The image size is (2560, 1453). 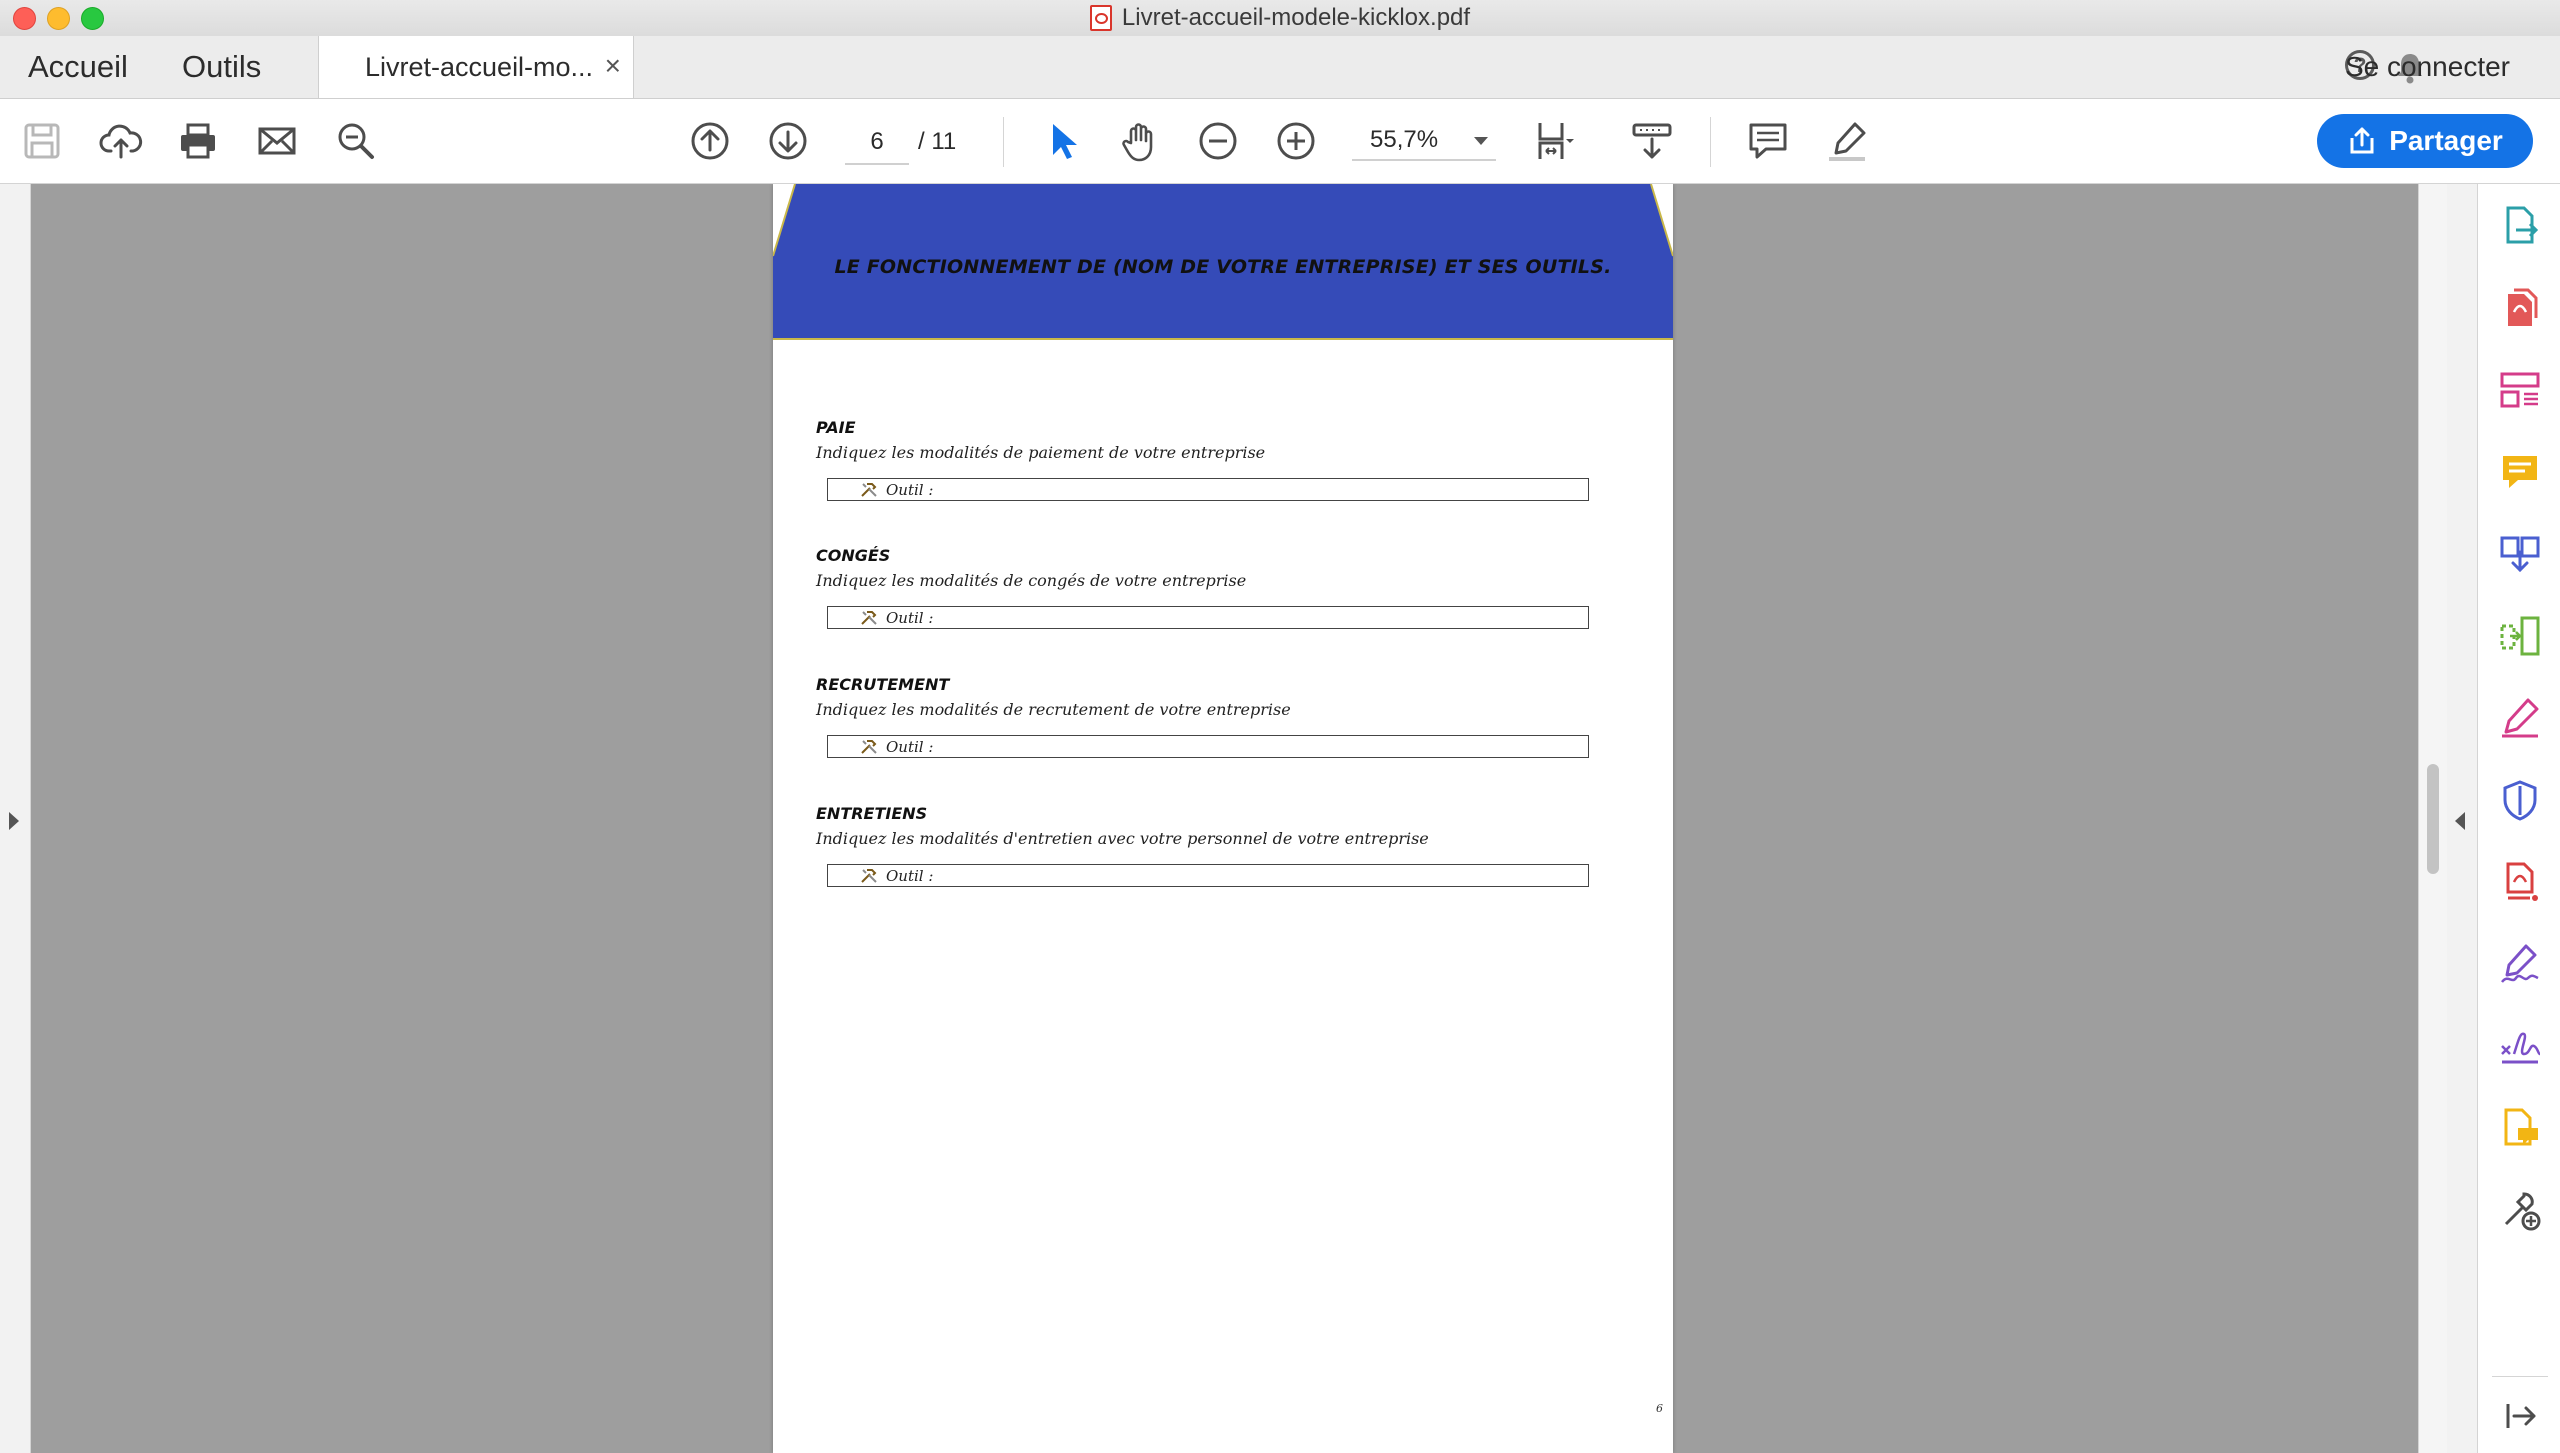 I want to click on compress-icon, so click(x=2520, y=636).